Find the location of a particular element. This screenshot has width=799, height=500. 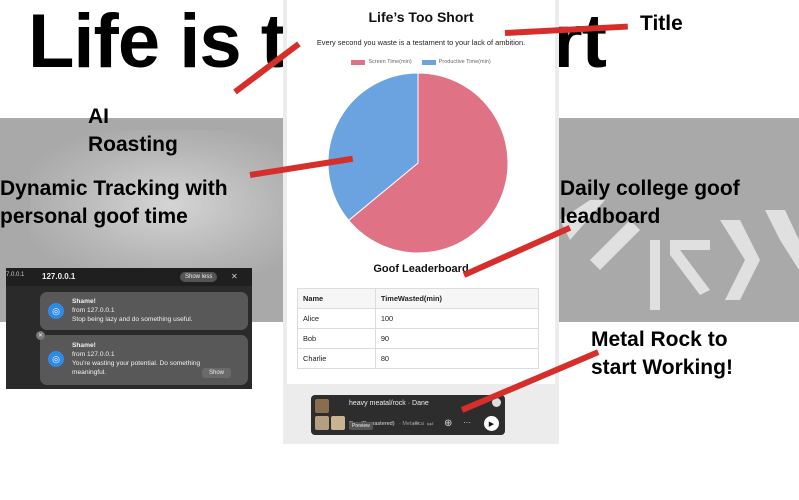

time-pie-chart is located at coordinates (418, 163).